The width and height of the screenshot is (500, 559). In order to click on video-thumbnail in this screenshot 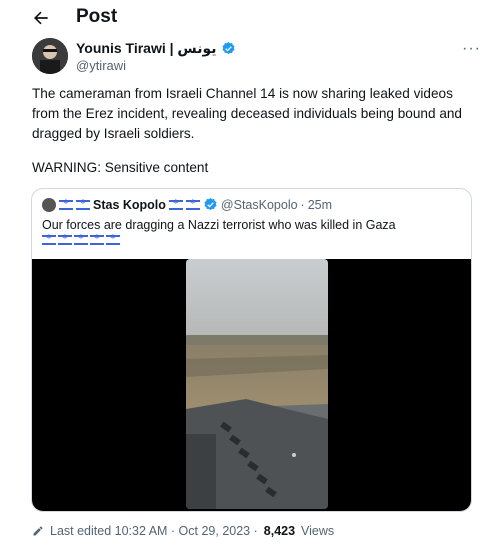, I will do `click(257, 384)`.